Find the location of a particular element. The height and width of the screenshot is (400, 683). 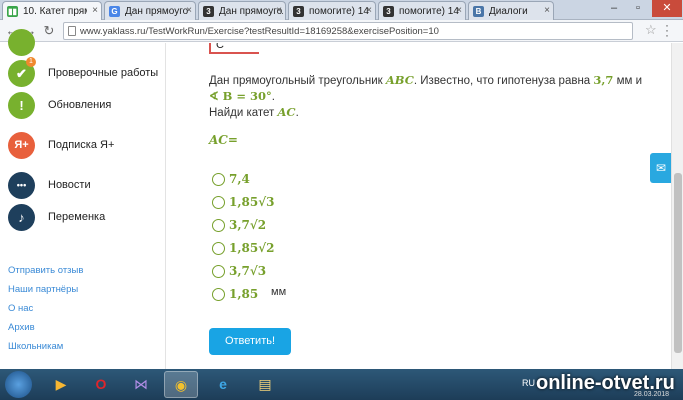

option-label: 7,4 is located at coordinates (239, 179).